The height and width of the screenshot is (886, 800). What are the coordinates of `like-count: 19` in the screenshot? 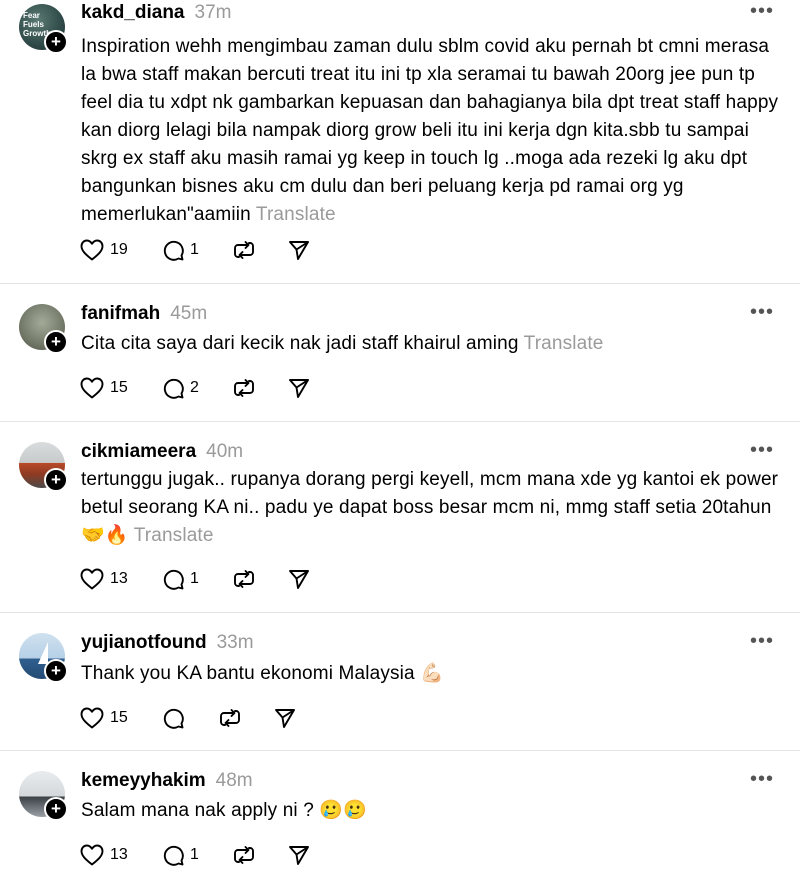 It's located at (119, 249).